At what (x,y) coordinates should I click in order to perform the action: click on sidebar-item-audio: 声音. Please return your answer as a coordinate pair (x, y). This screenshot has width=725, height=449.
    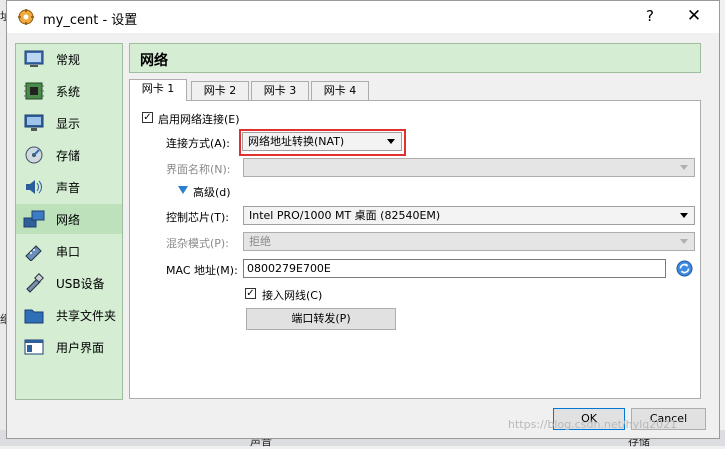
    Looking at the image, I should click on (69, 187).